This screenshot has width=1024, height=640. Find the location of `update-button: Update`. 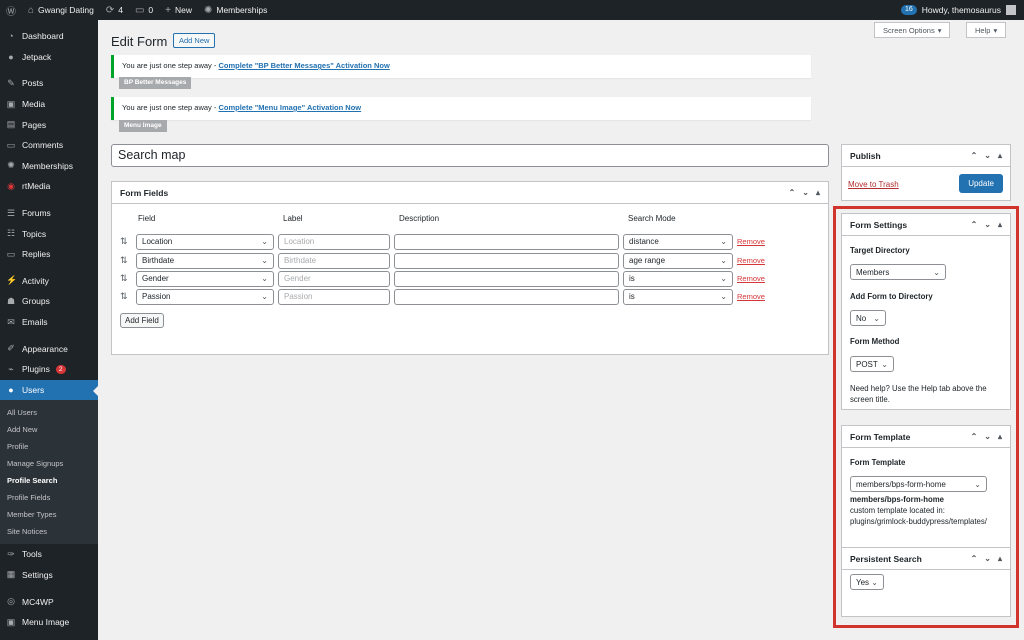

update-button: Update is located at coordinates (981, 183).